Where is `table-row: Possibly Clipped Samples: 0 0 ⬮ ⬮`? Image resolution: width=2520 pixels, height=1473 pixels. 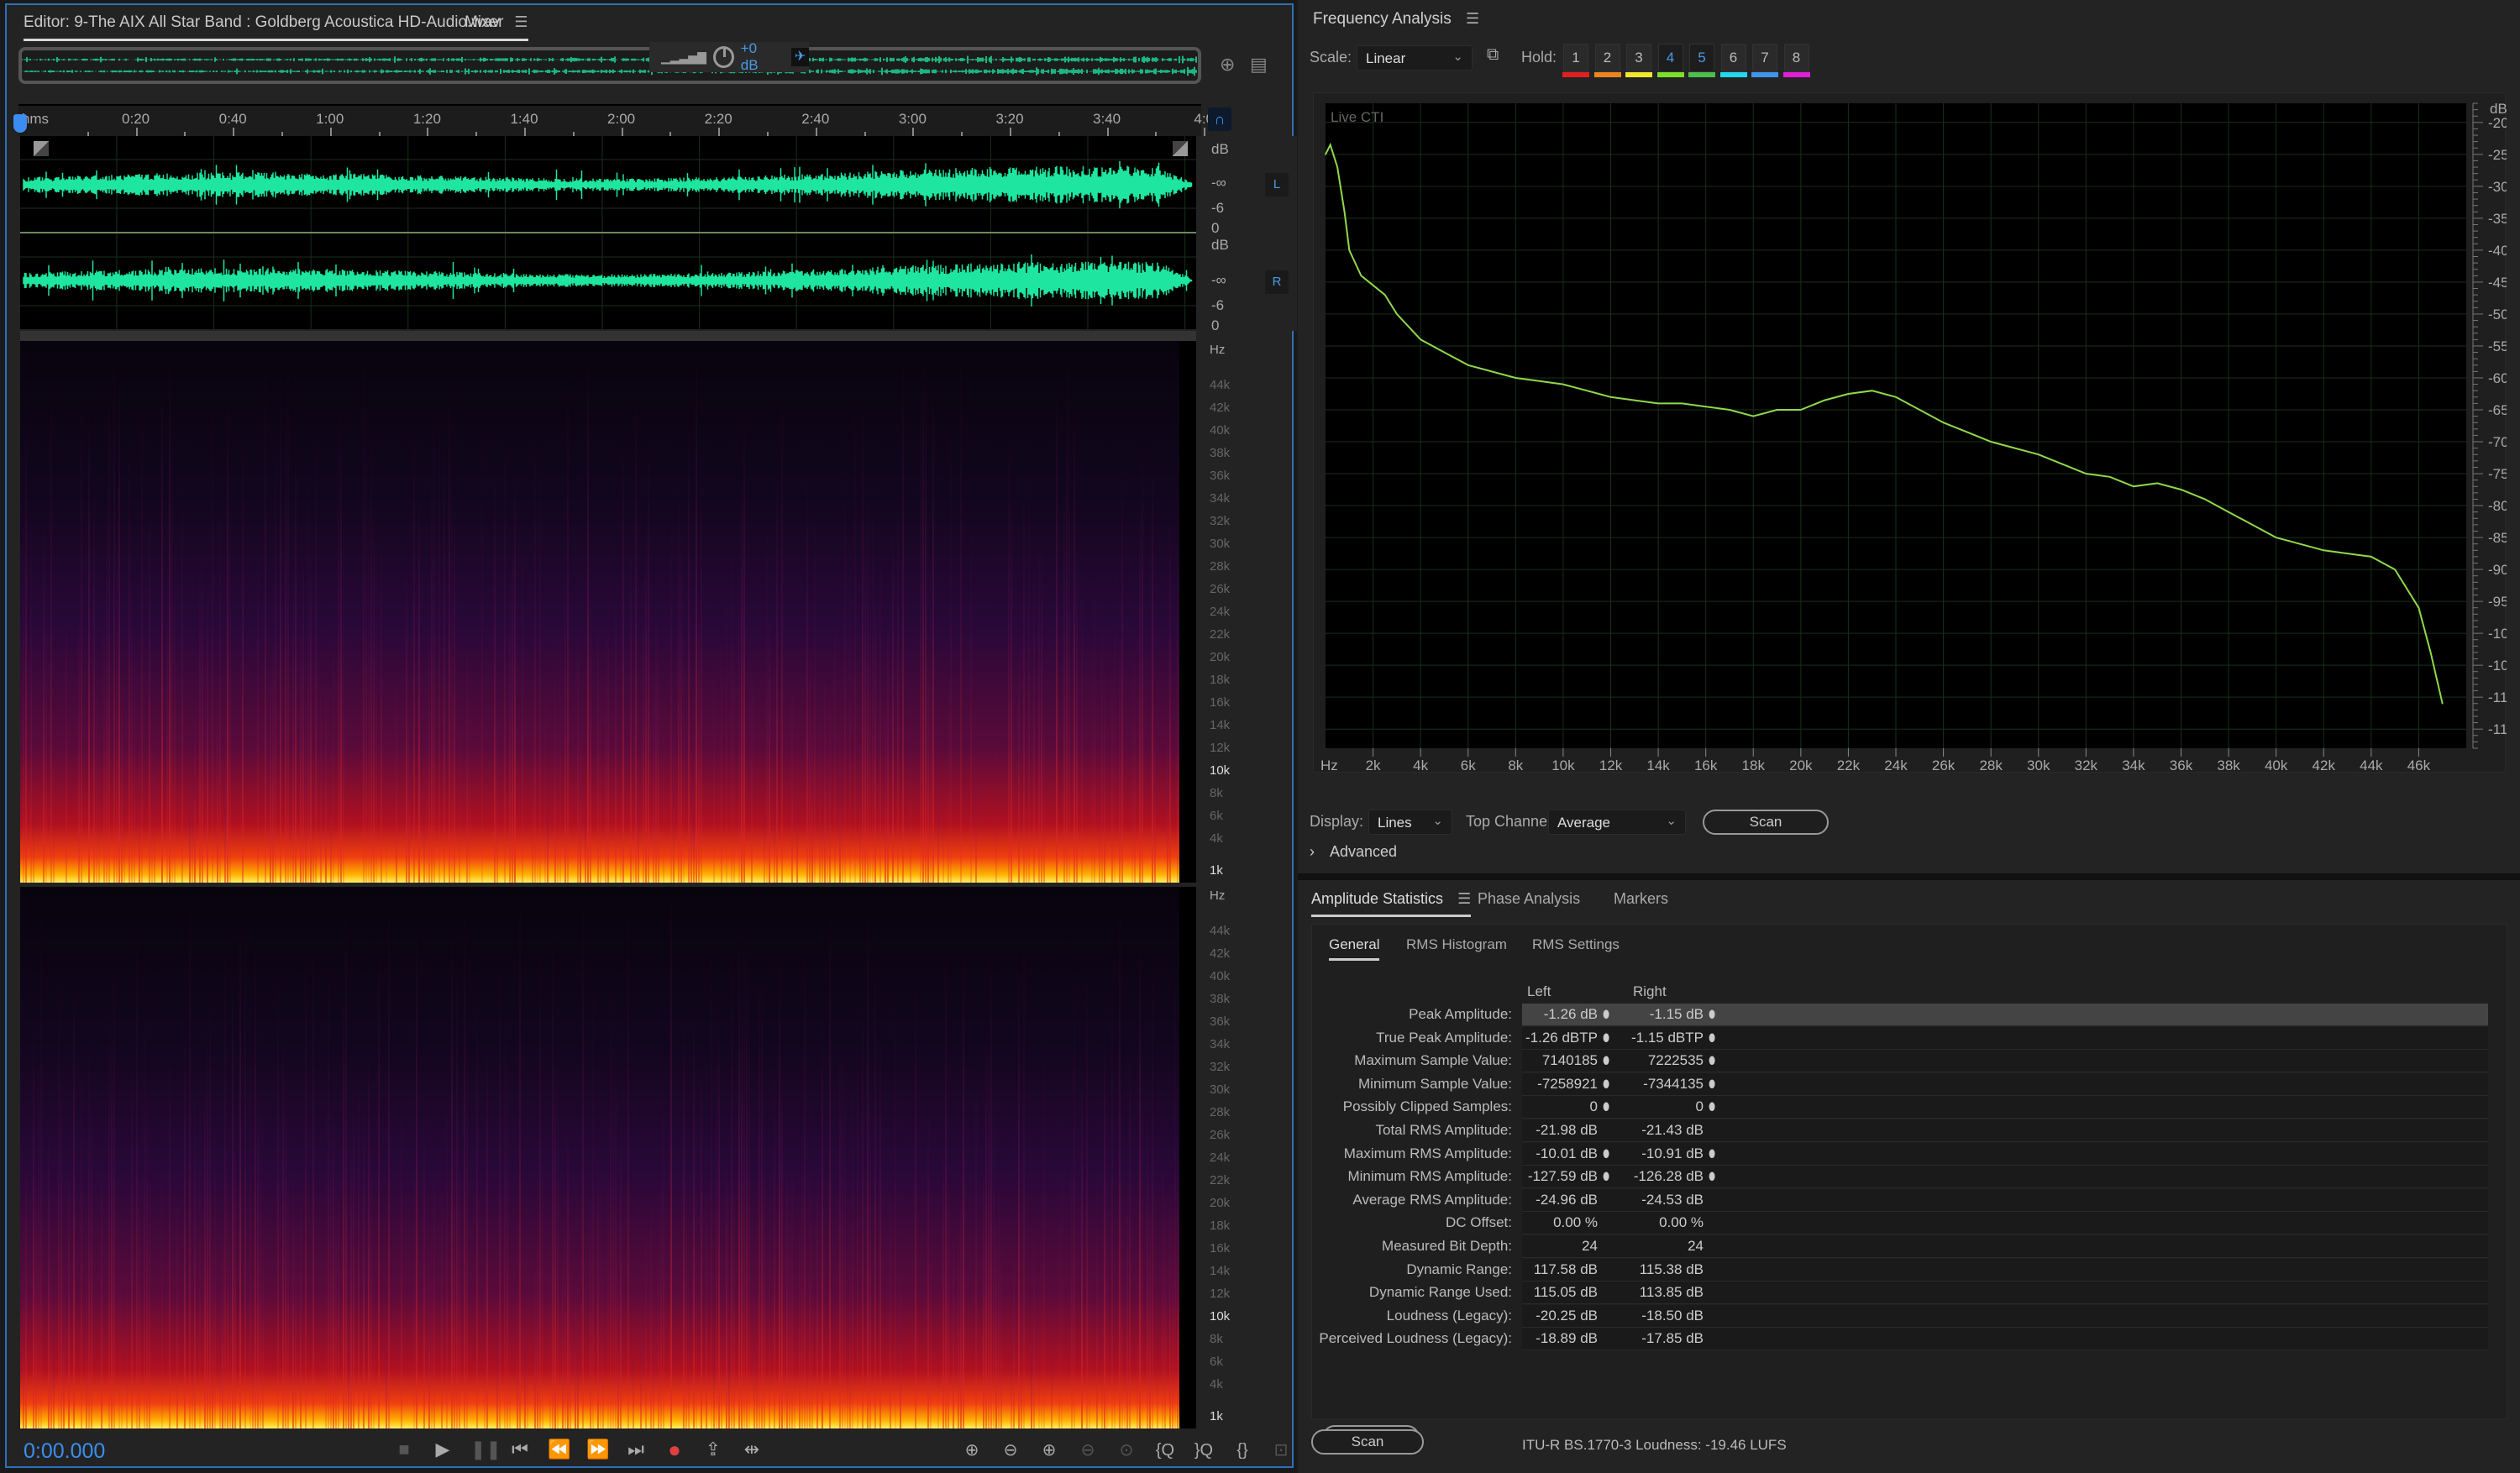 table-row: Possibly Clipped Samples: 0 0 ⬮ ⬮ is located at coordinates (1910, 1107).